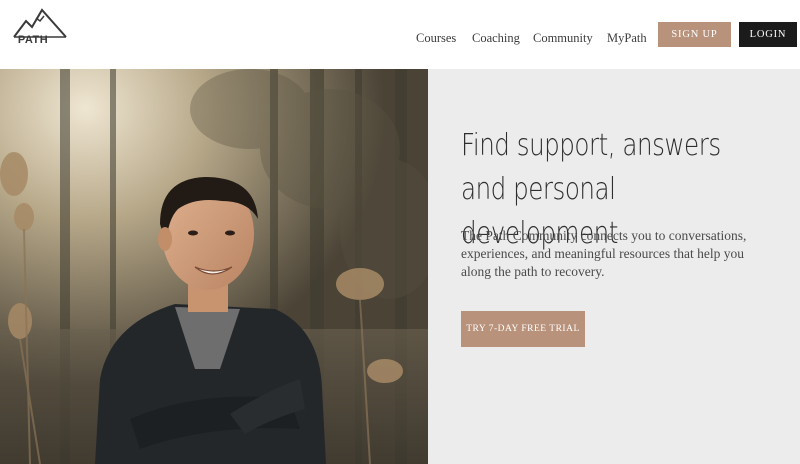  I want to click on nav-item-community: Community, so click(563, 38).